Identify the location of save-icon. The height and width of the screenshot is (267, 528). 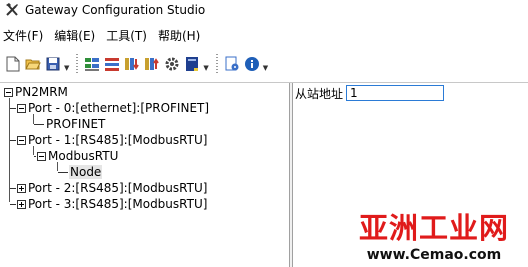
(53, 64).